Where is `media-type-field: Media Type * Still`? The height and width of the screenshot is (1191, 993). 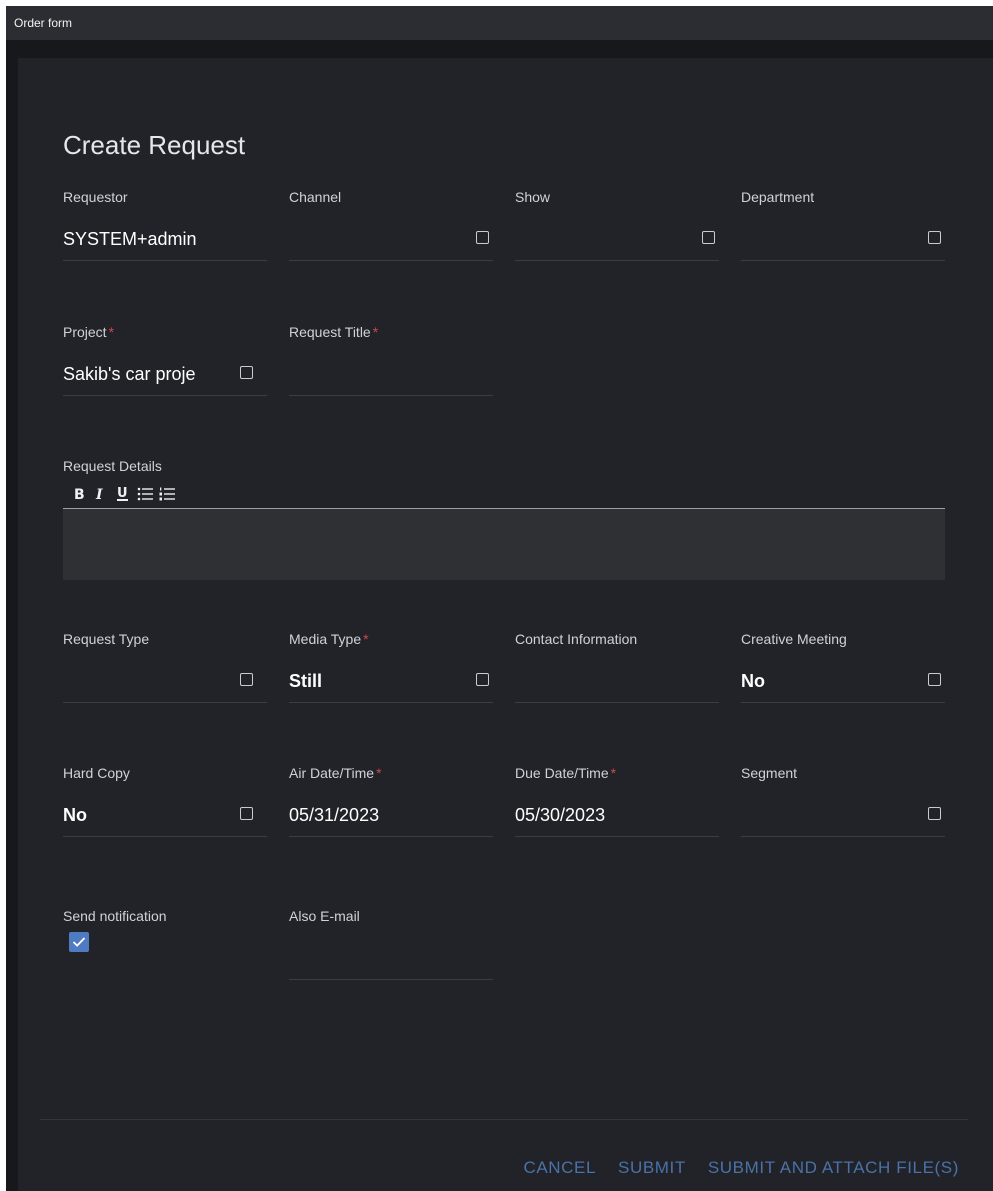 media-type-field: Media Type * Still is located at coordinates (391, 671).